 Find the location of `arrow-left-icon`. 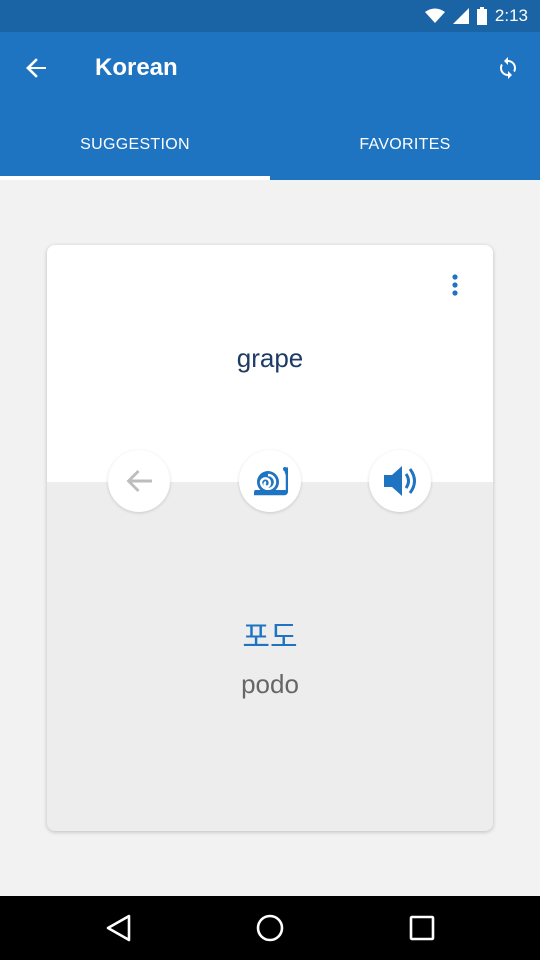

arrow-left-icon is located at coordinates (139, 481).